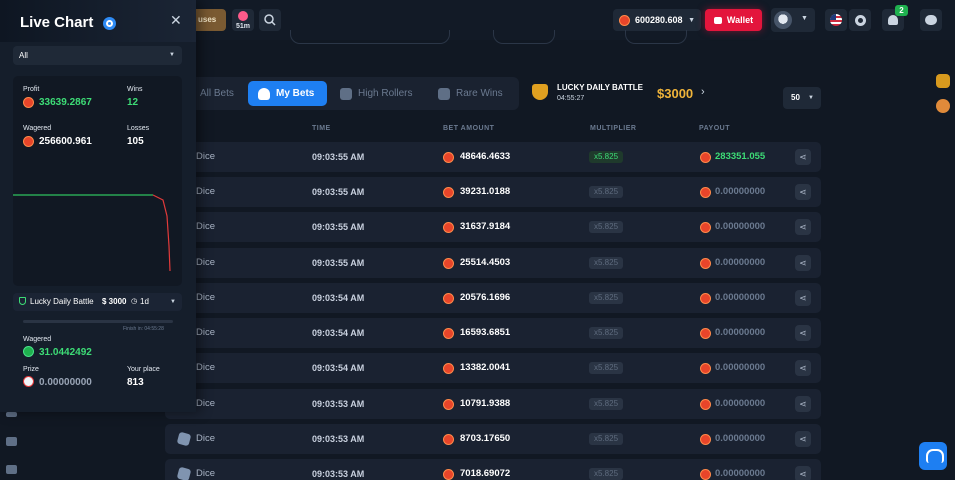 The width and height of the screenshot is (955, 480). I want to click on losses-value: 105, so click(135, 141).